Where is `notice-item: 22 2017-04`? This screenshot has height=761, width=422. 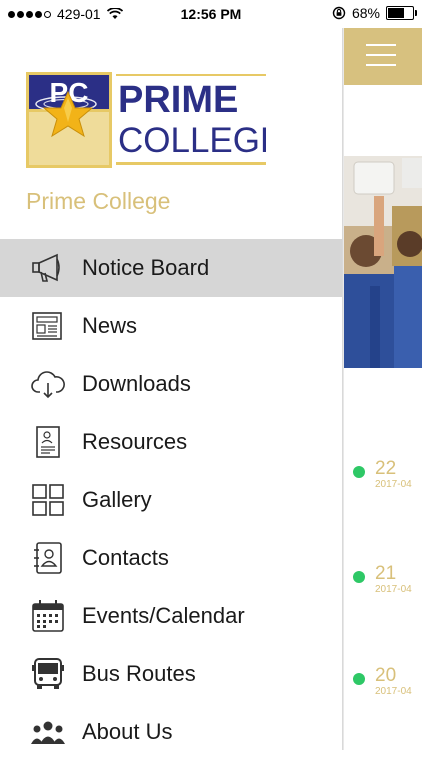
notice-item: 22 2017-04 is located at coordinates (383, 478).